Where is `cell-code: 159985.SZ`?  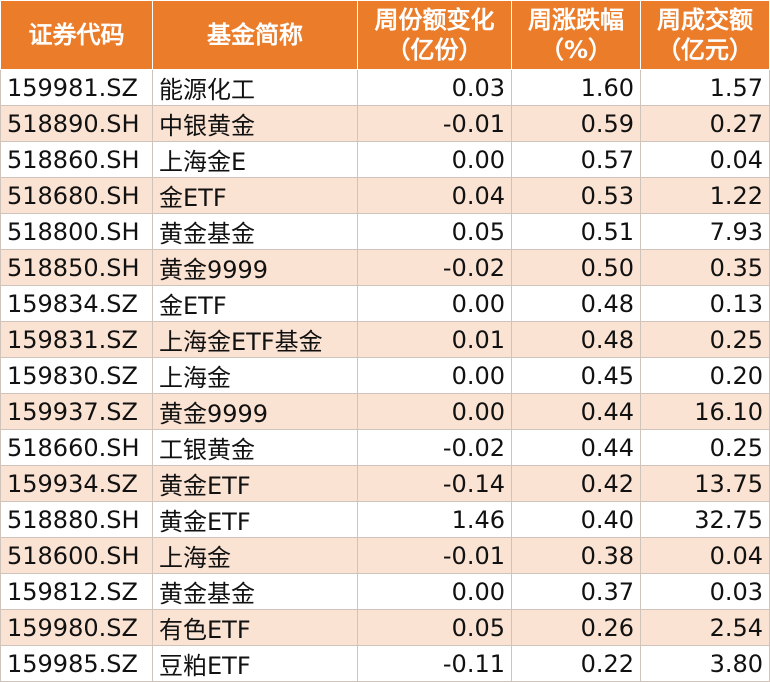 cell-code: 159985.SZ is located at coordinates (76, 663).